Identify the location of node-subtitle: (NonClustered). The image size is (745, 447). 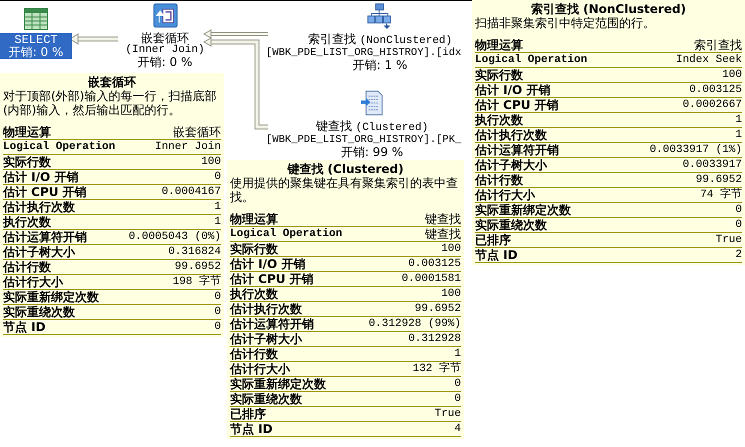
(406, 41).